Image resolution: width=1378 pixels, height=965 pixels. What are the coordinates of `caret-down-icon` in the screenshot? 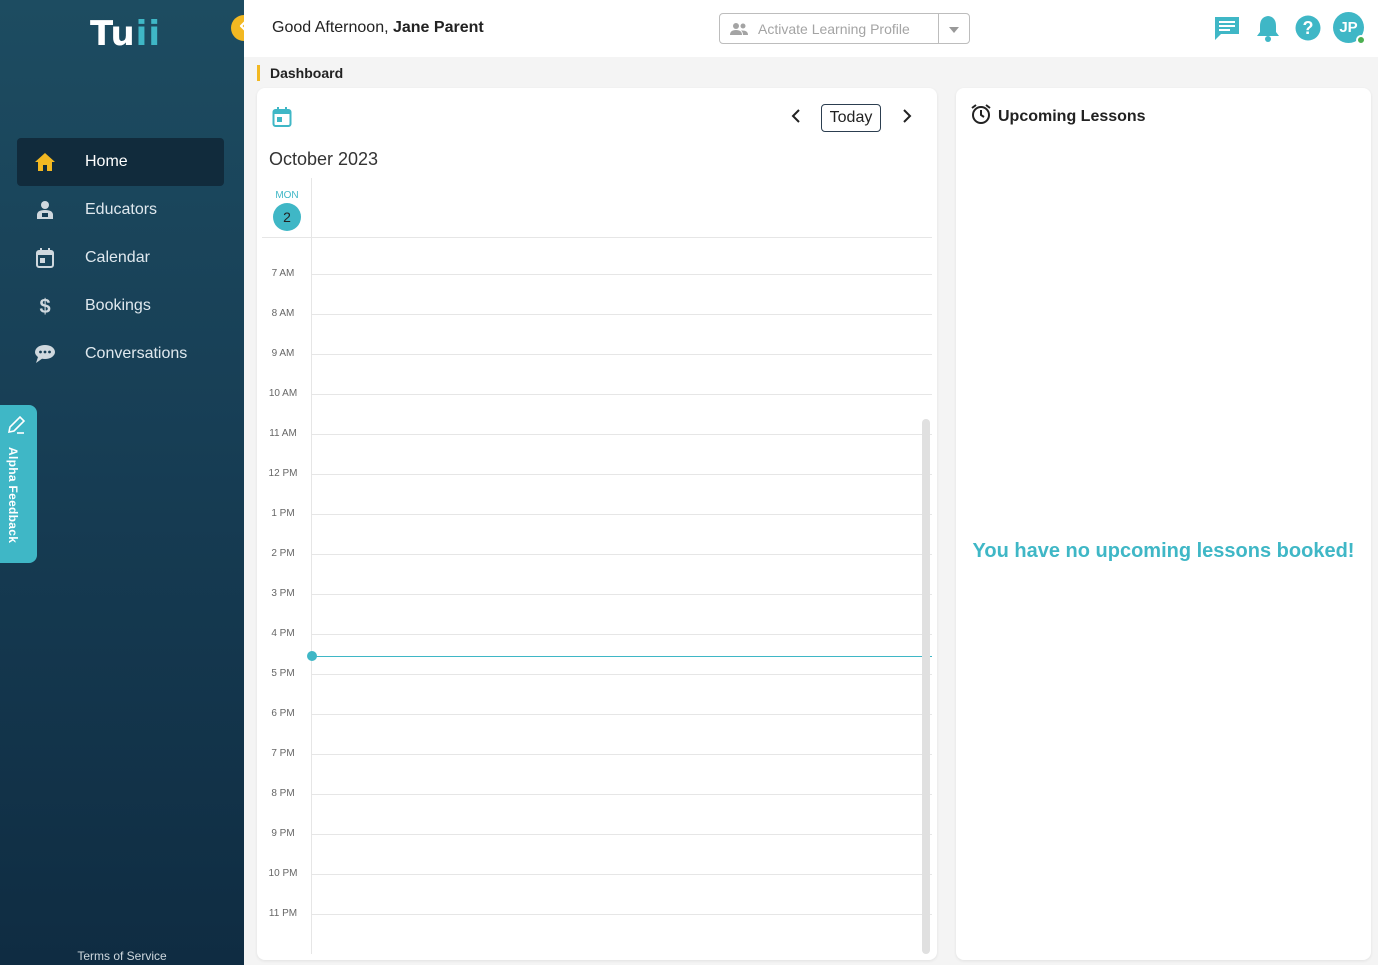 It's located at (954, 29).